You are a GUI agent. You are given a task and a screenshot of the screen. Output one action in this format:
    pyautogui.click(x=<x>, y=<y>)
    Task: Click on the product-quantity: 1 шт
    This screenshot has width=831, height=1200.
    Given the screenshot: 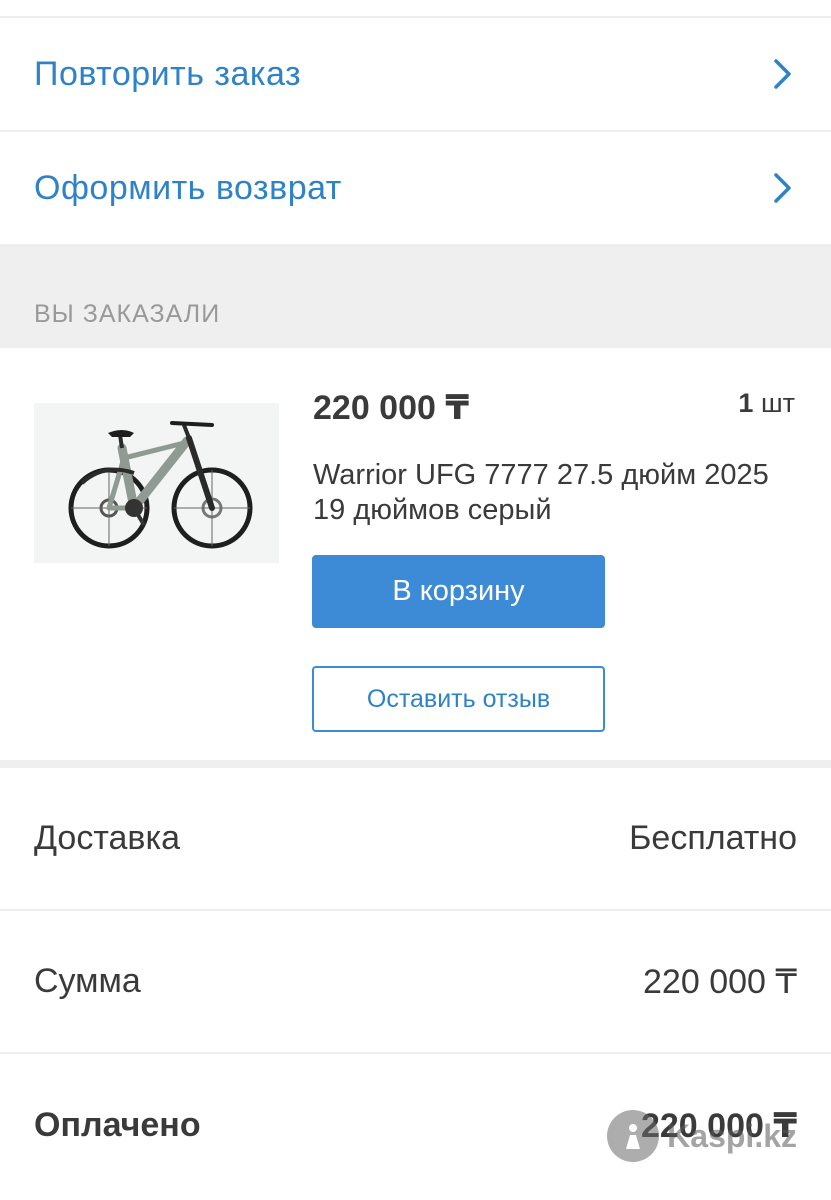 What is the action you would take?
    pyautogui.click(x=766, y=403)
    